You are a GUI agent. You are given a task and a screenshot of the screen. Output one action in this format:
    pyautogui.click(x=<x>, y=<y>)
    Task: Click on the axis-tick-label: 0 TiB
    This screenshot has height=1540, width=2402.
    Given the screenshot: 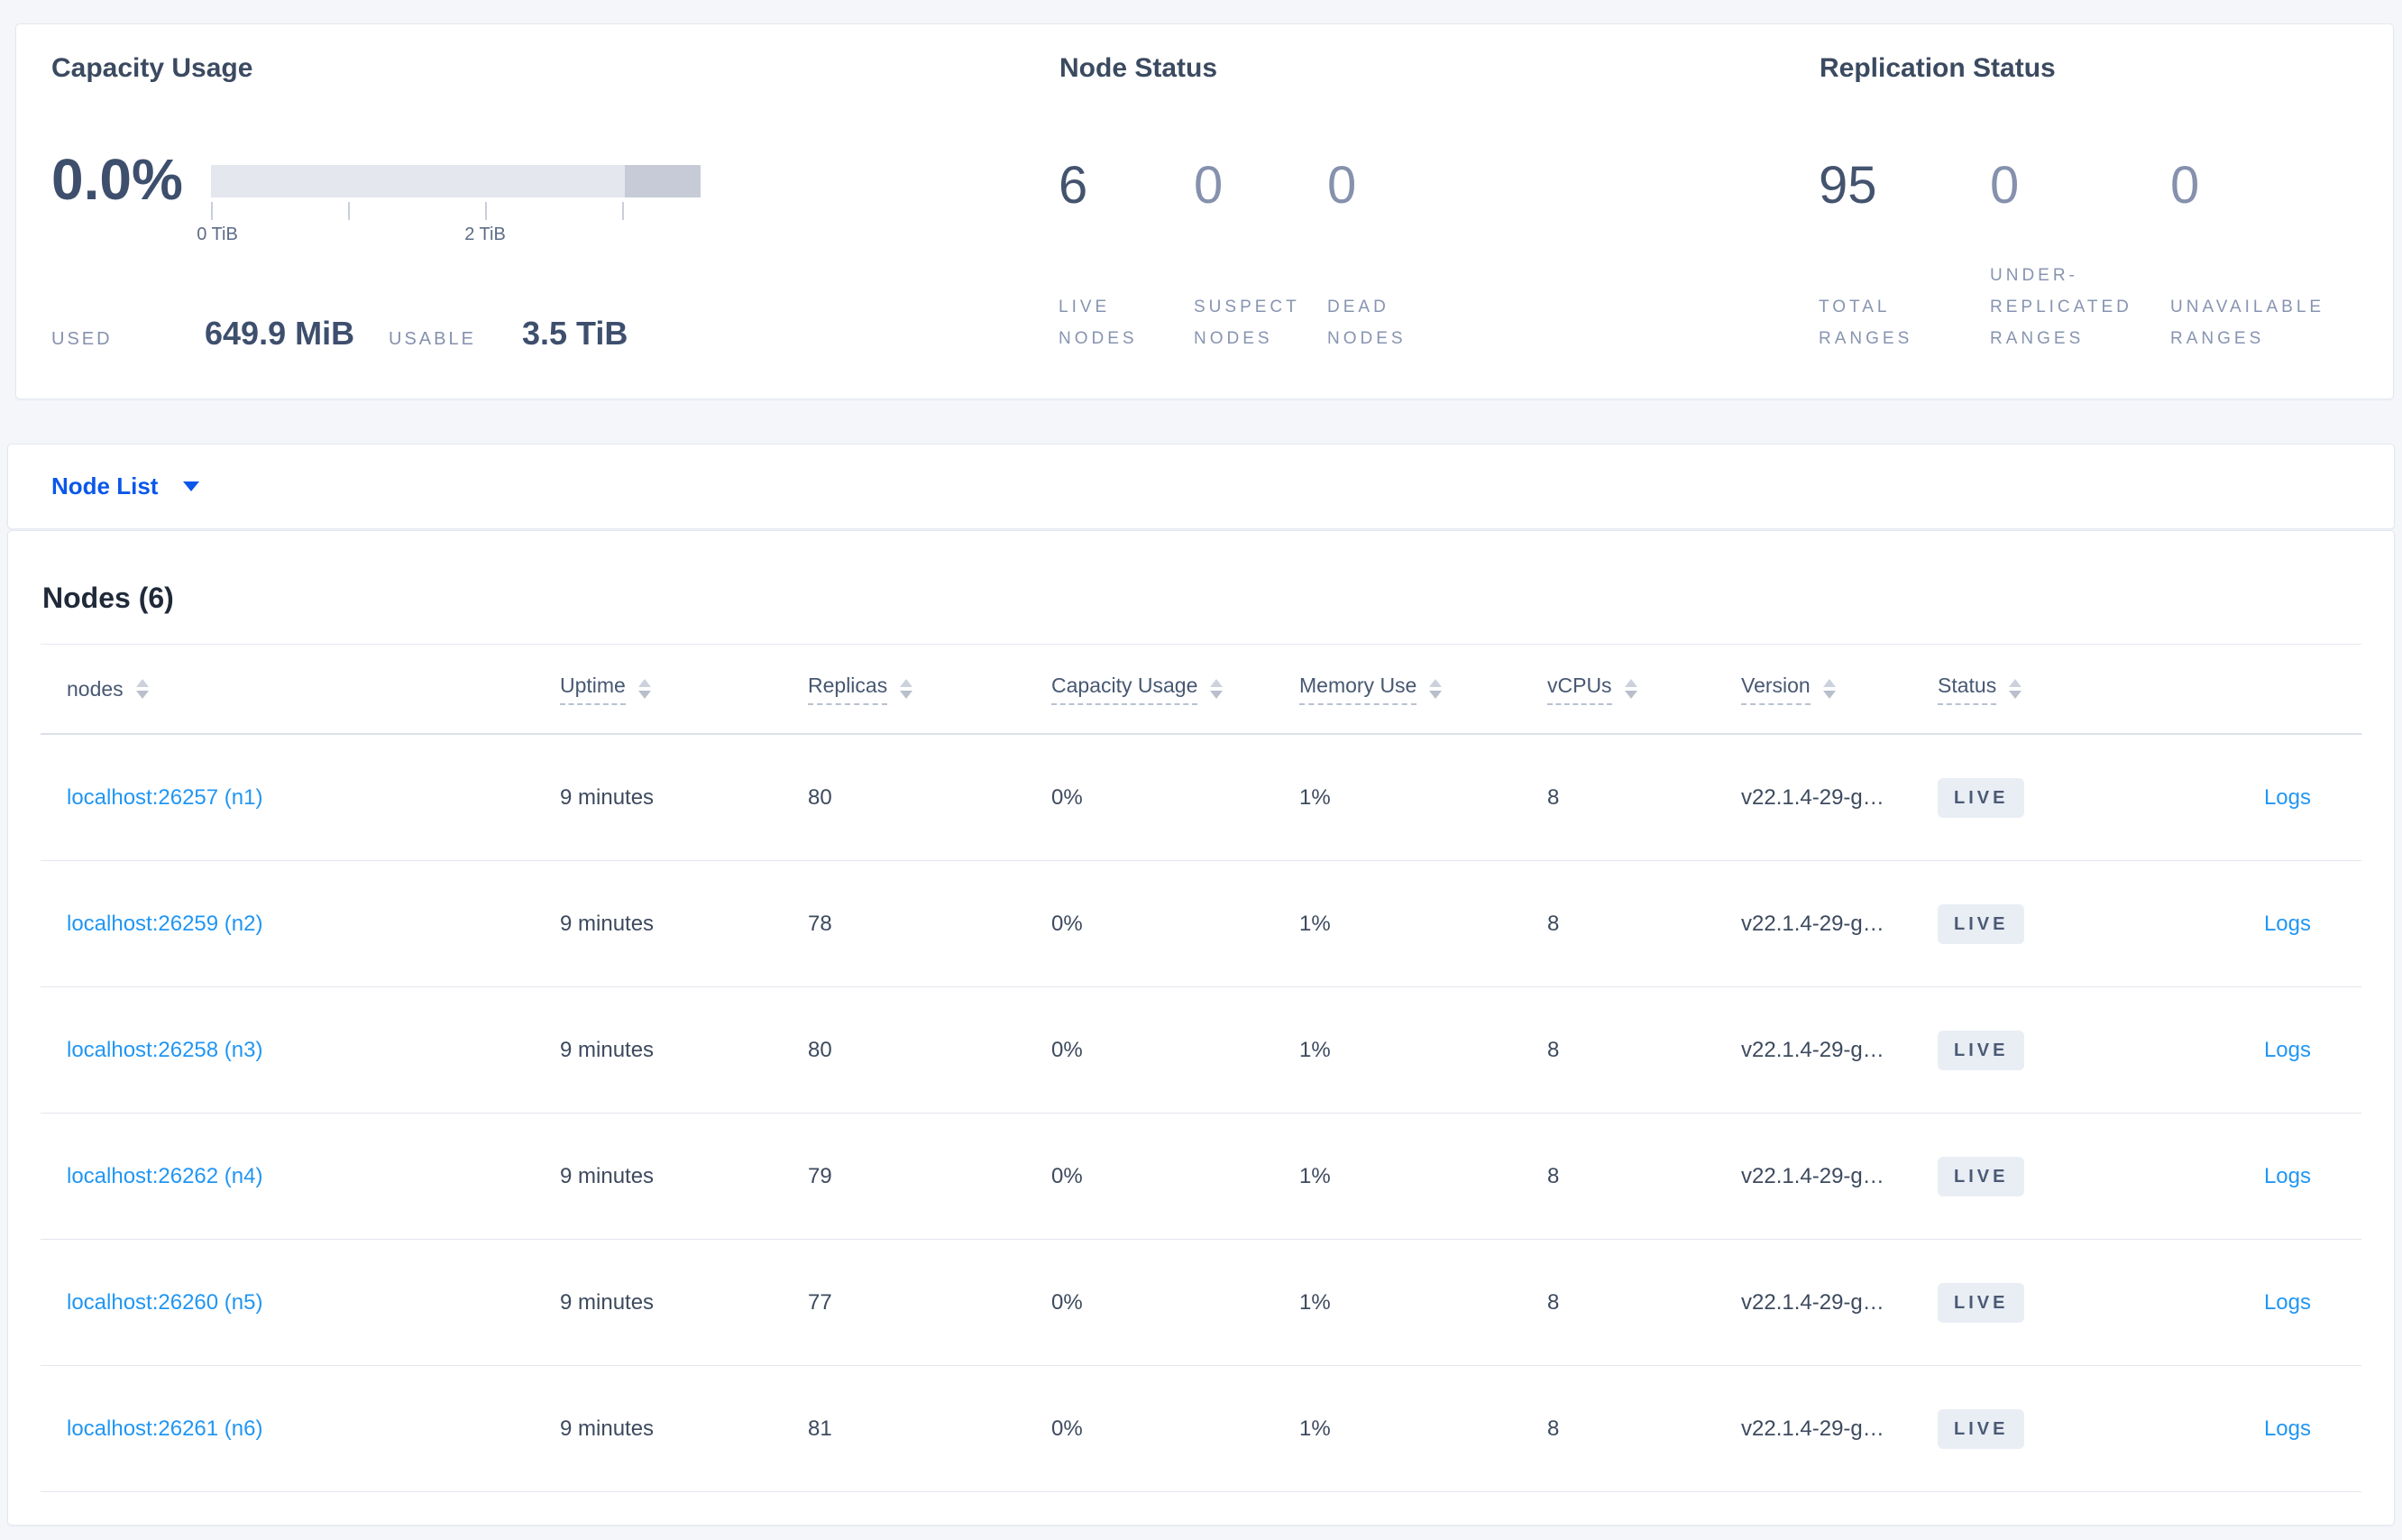 What is the action you would take?
    pyautogui.click(x=217, y=234)
    